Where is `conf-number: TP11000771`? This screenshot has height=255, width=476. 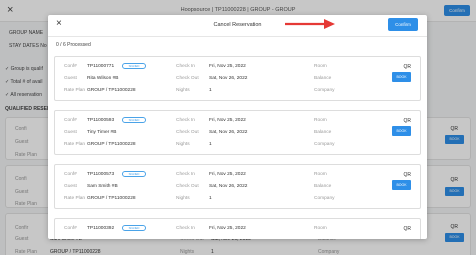 conf-number: TP11000771 is located at coordinates (101, 66).